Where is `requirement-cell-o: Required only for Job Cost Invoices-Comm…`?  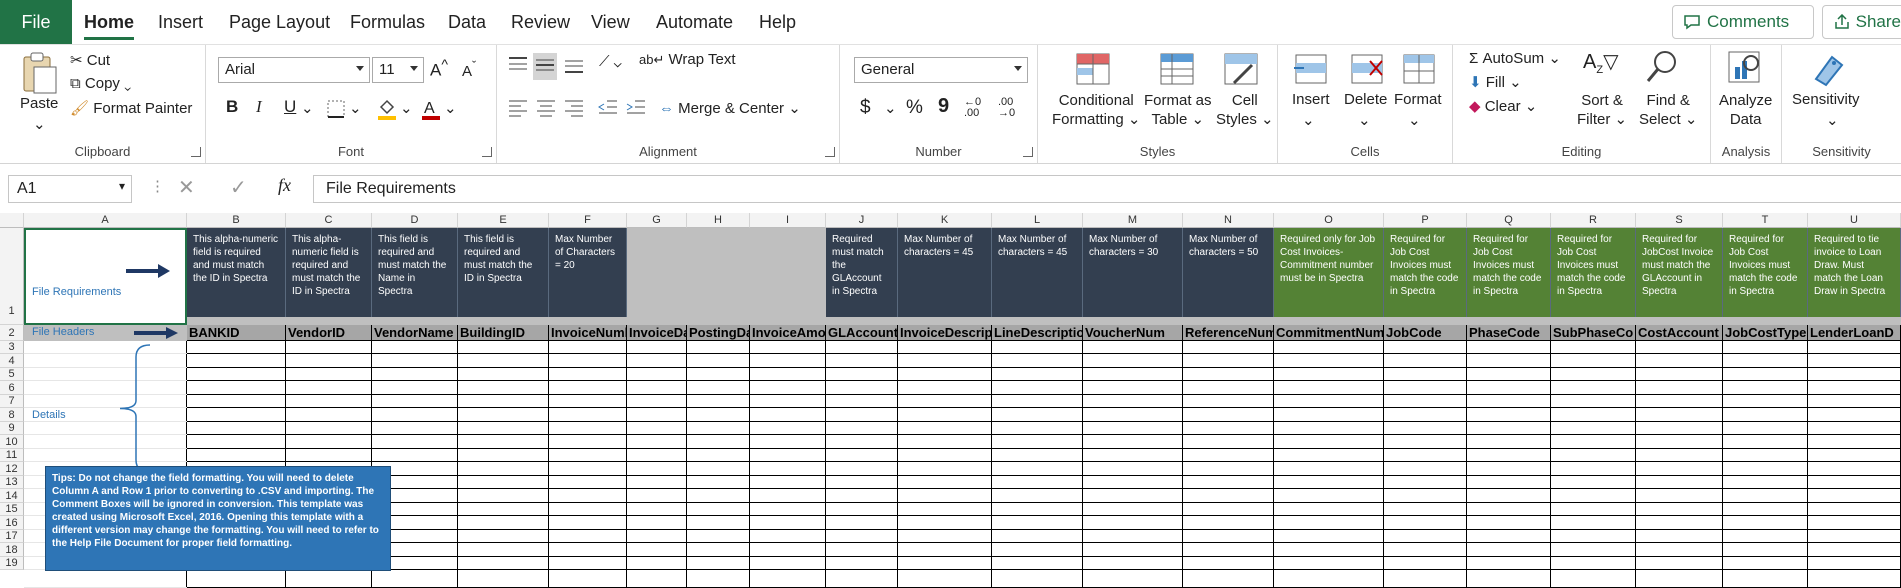
requirement-cell-o: Required only for Job Cost Invoices-Comm… is located at coordinates (1329, 272).